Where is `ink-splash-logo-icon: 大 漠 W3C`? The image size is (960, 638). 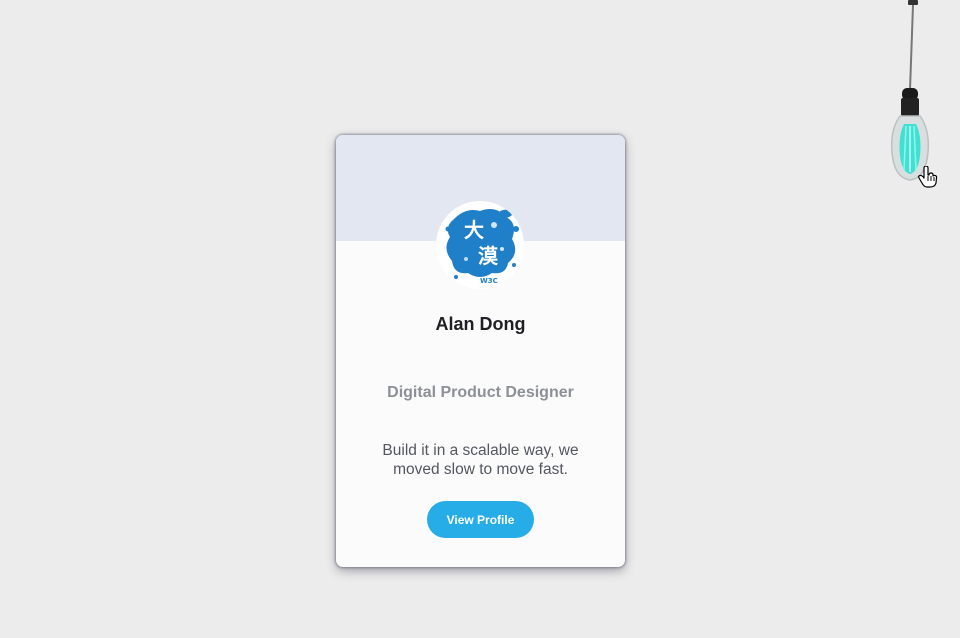 ink-splash-logo-icon: 大 漠 W3C is located at coordinates (480, 245).